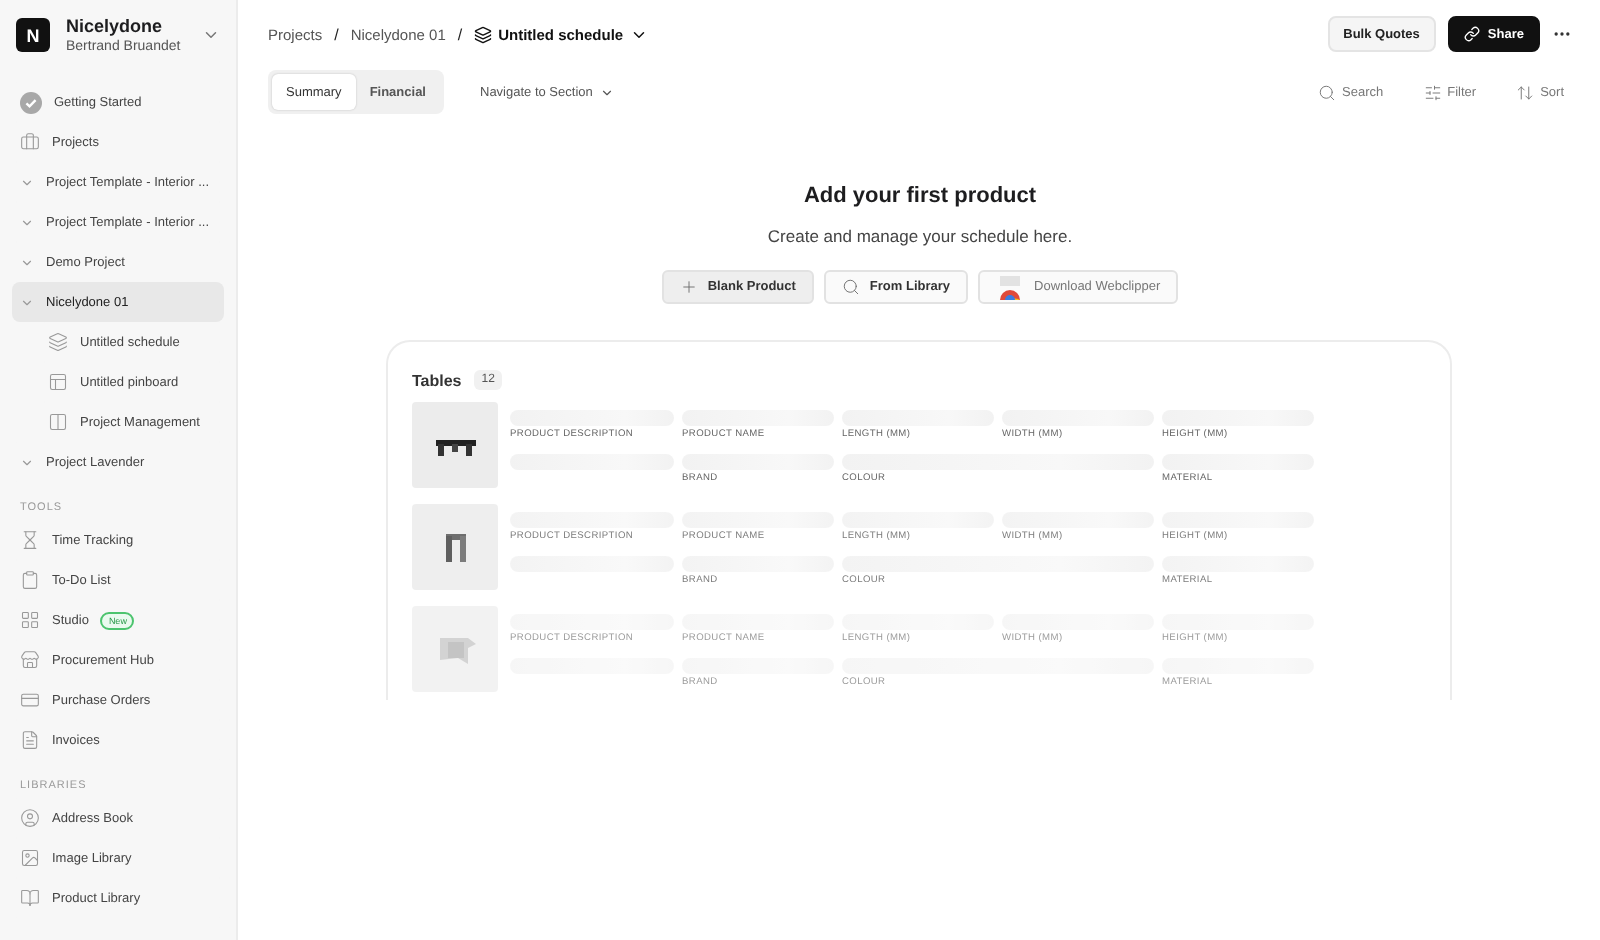  Describe the element at coordinates (437, 380) in the screenshot. I see `tables-title: Tables` at that location.